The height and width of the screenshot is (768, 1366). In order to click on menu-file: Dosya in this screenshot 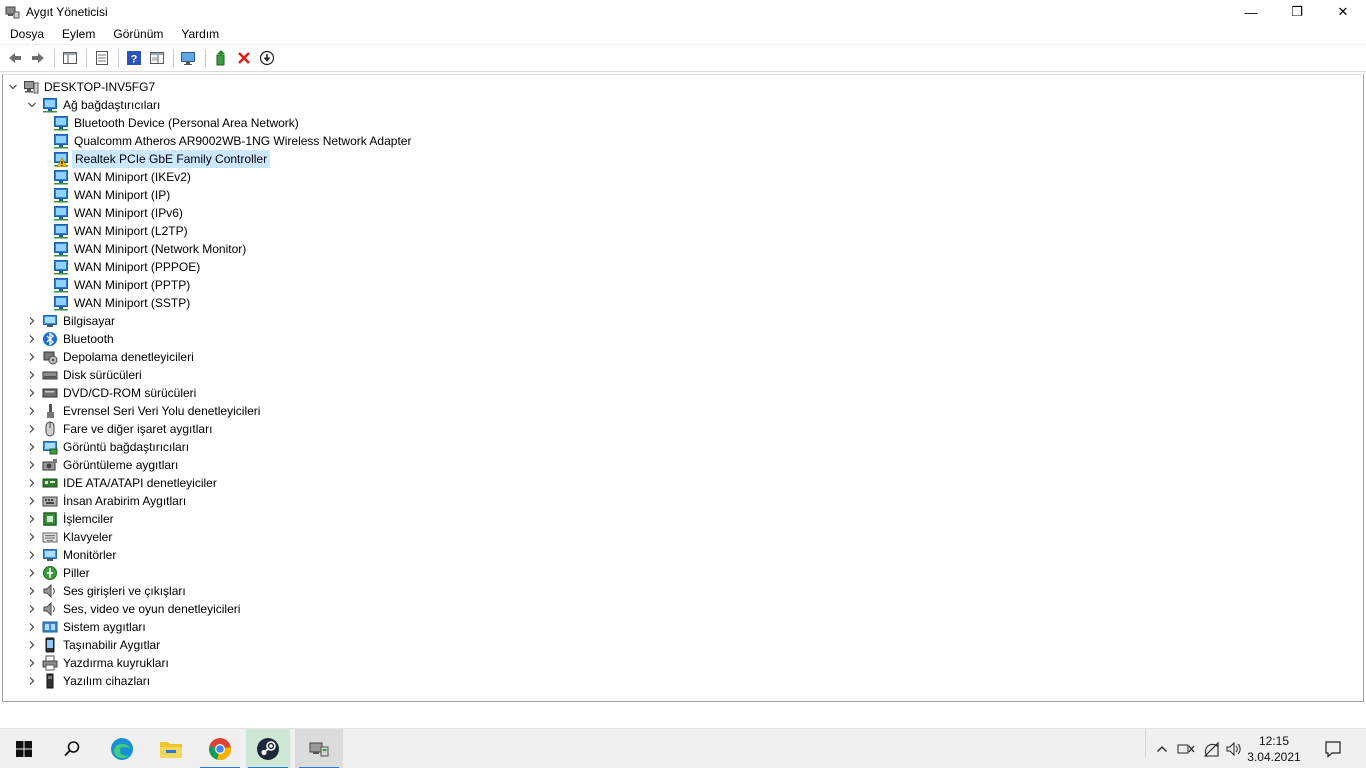, I will do `click(27, 34)`.